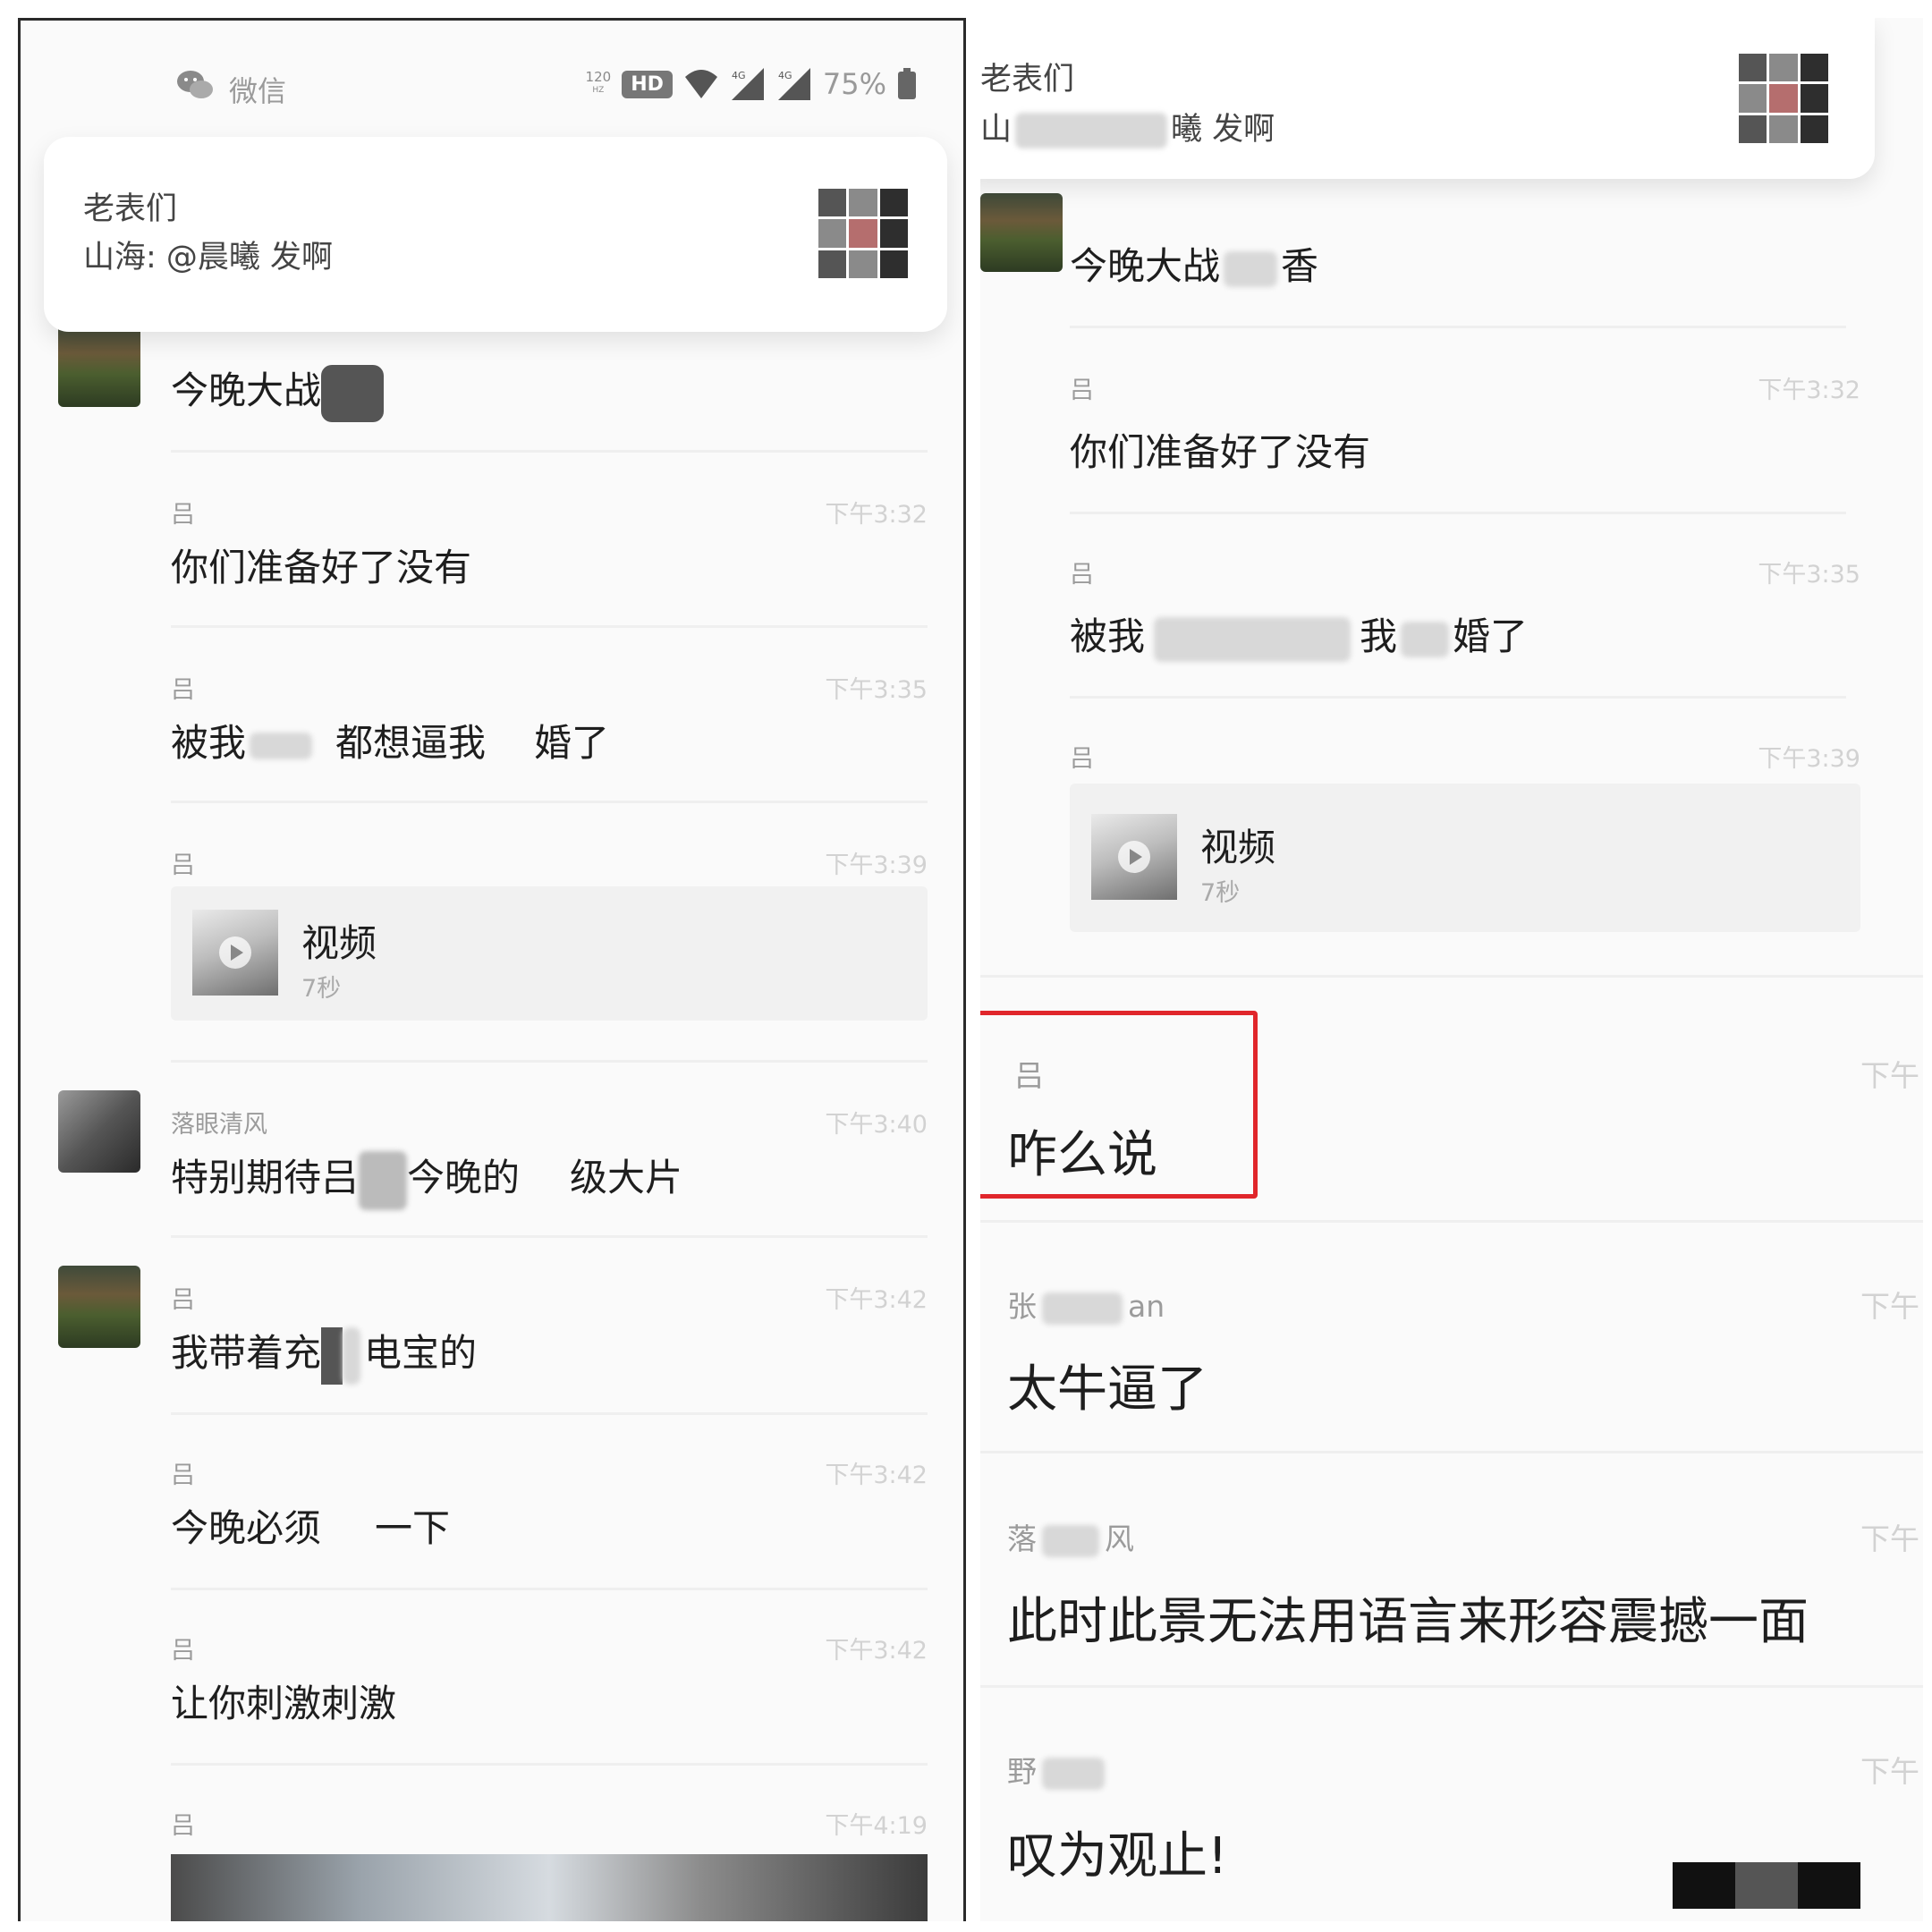 The width and height of the screenshot is (1932, 1932). Describe the element at coordinates (390, 743) in the screenshot. I see `message-text: 被我 都想逼我 婚了` at that location.